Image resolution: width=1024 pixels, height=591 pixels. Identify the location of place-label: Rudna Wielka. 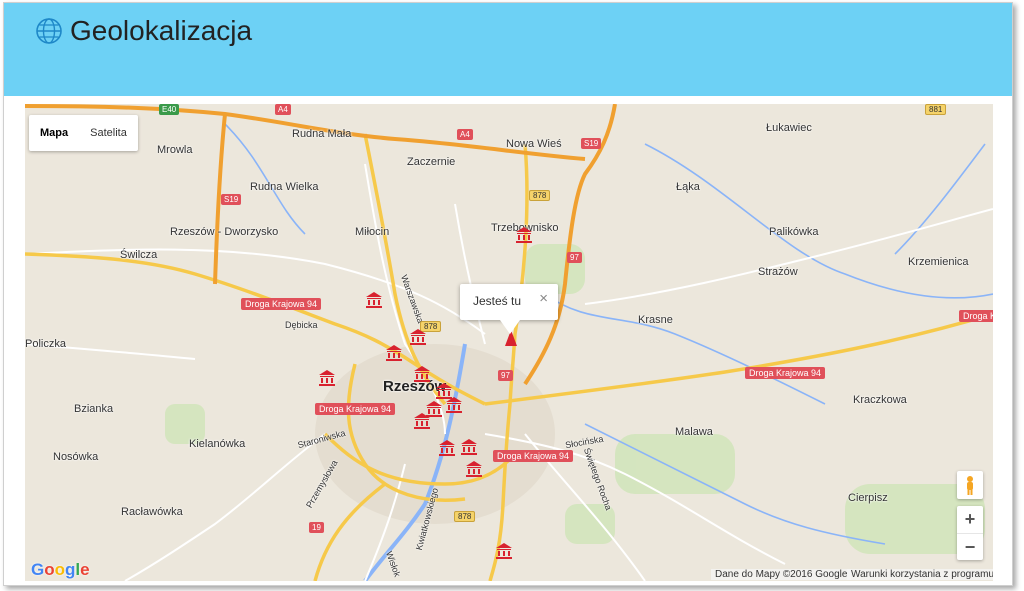
(284, 187).